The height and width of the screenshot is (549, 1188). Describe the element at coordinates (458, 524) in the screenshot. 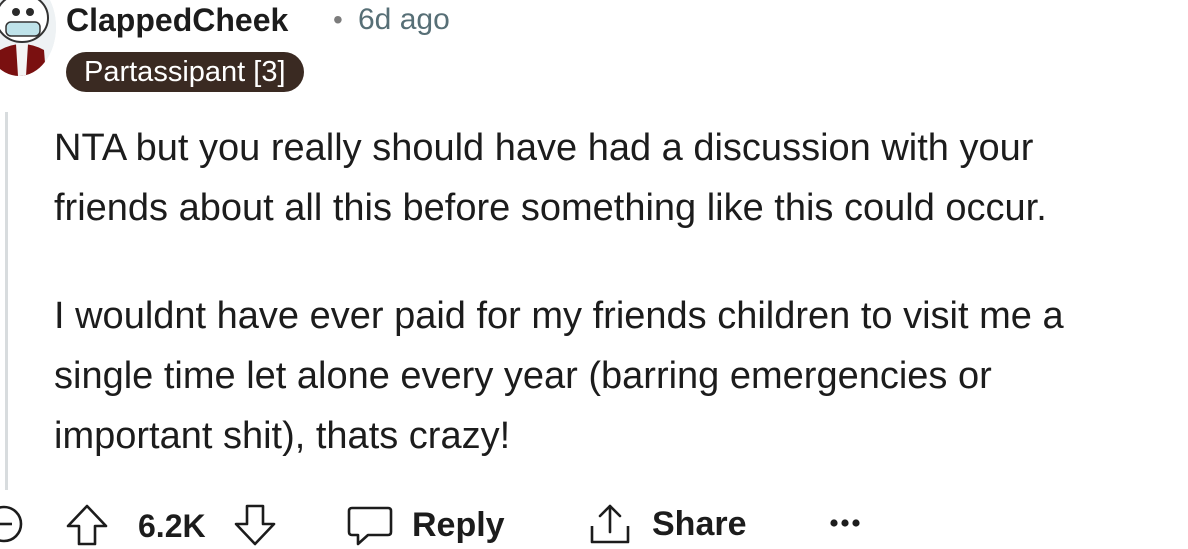

I see `reply-label: Reply` at that location.